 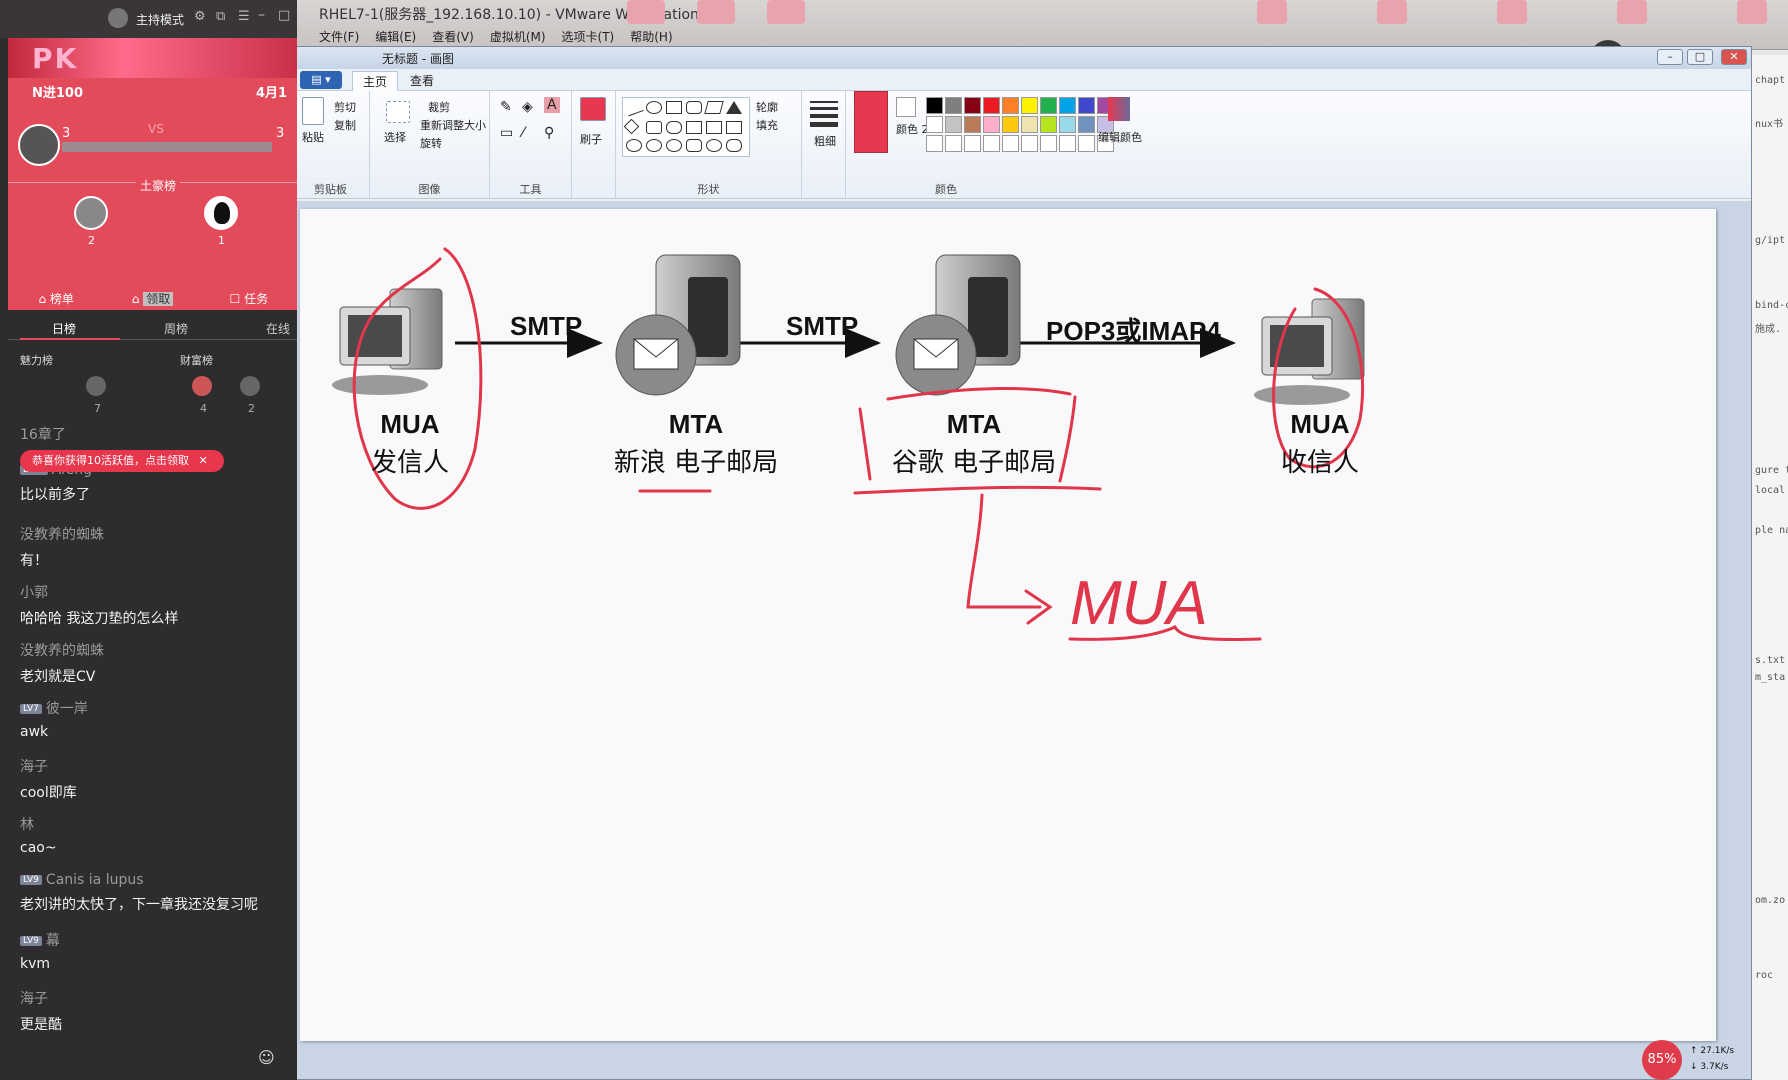 What do you see at coordinates (278, 328) in the screenshot?
I see `tab-online: 在线` at bounding box center [278, 328].